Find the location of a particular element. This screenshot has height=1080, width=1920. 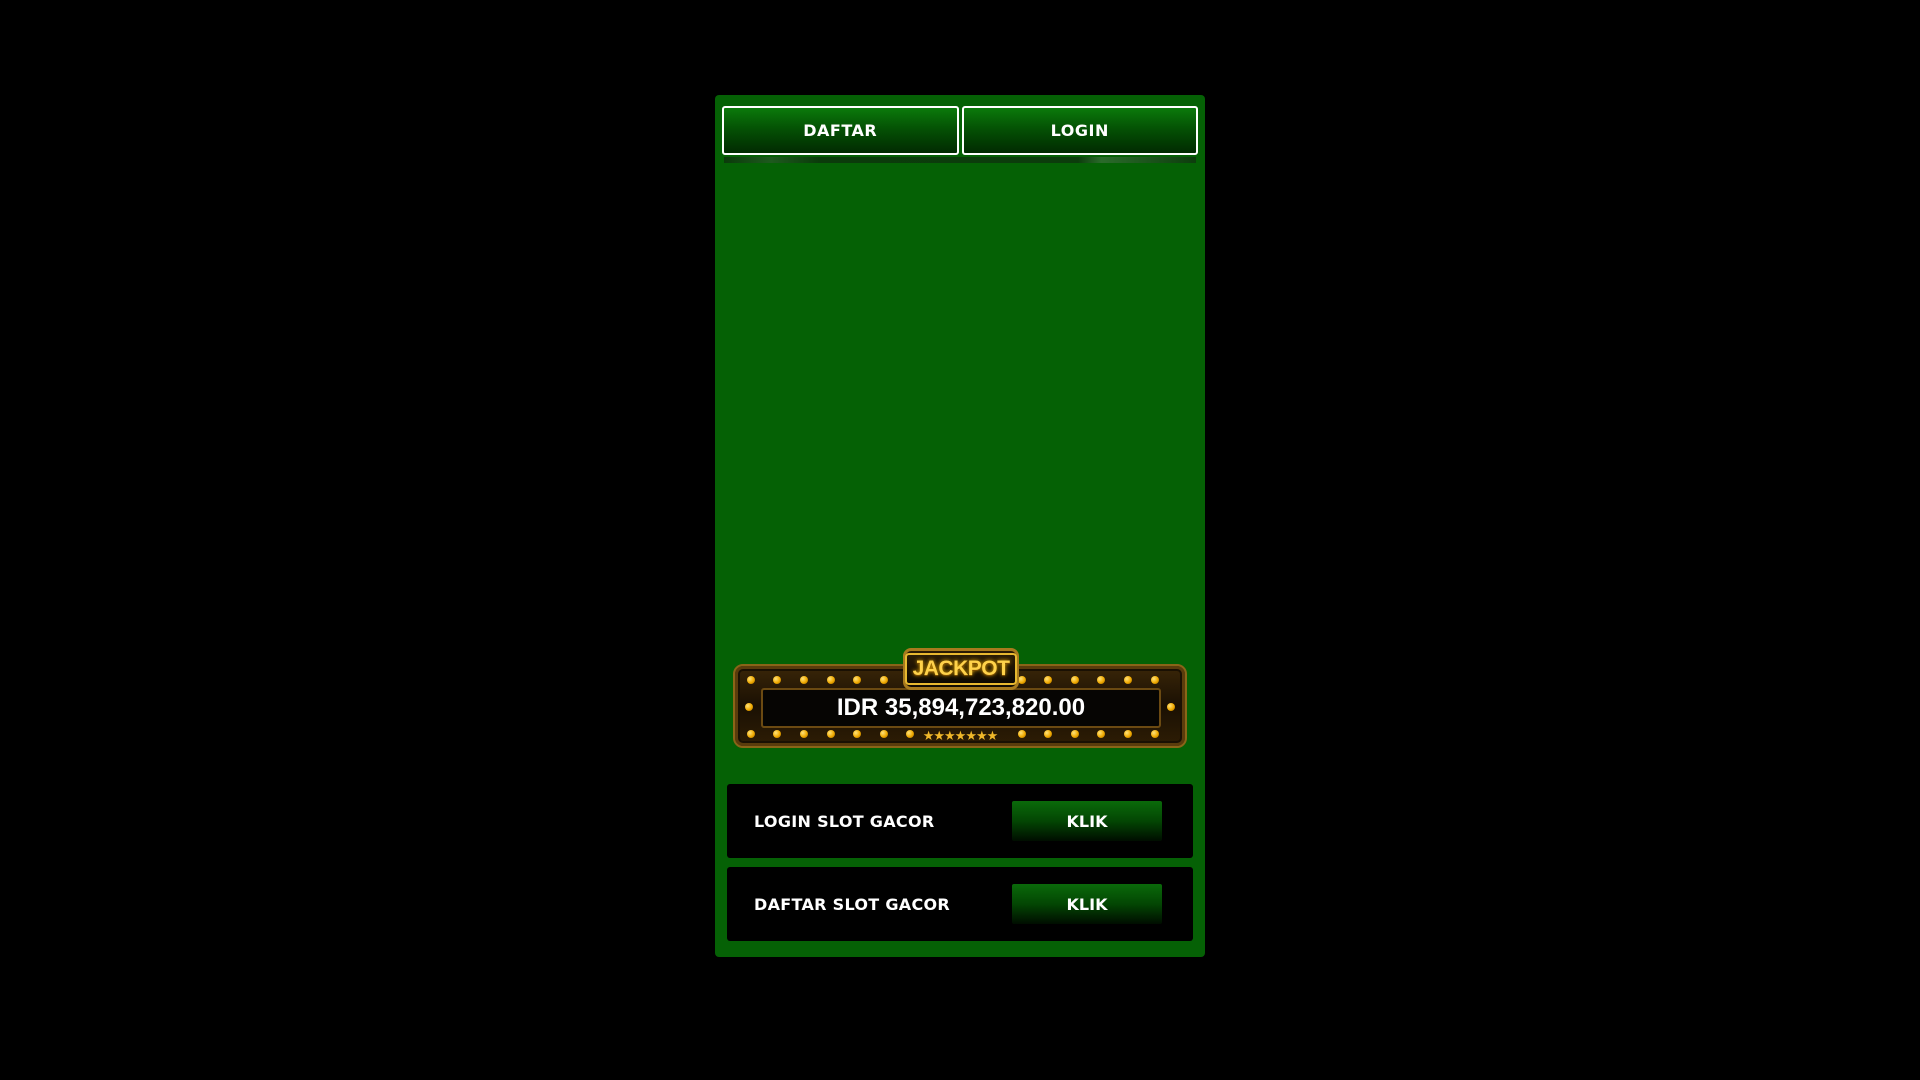

jackpot-marquee: IDR 35,894,723,820.00 JACKPOT ★★★★★★★ is located at coordinates (960, 698).